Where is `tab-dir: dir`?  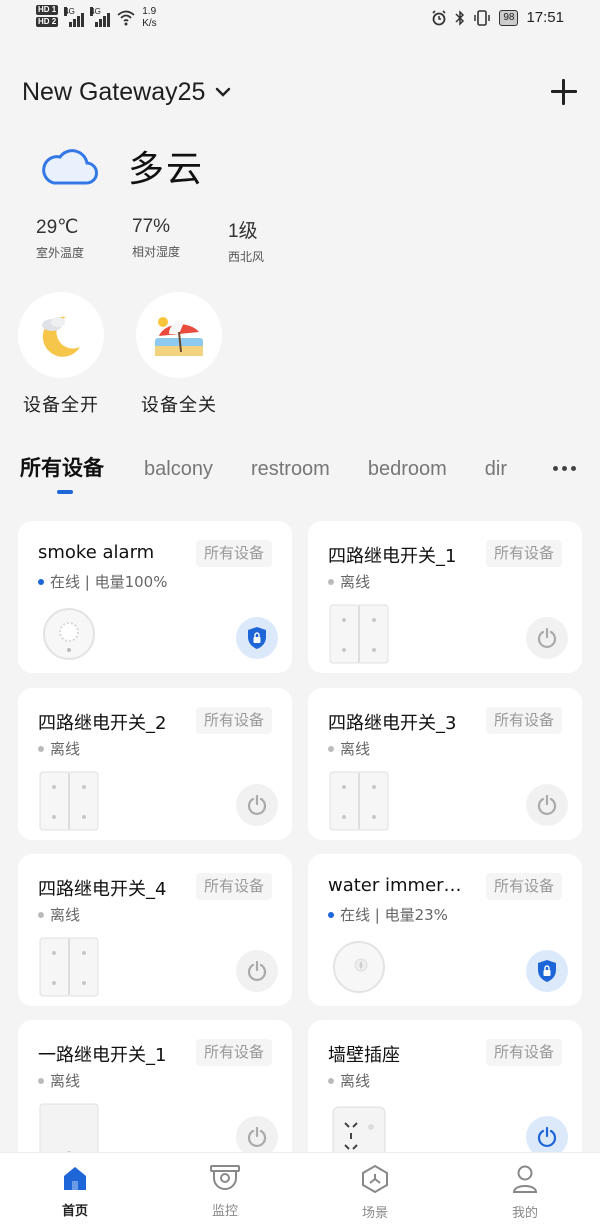 tab-dir: dir is located at coordinates (496, 469).